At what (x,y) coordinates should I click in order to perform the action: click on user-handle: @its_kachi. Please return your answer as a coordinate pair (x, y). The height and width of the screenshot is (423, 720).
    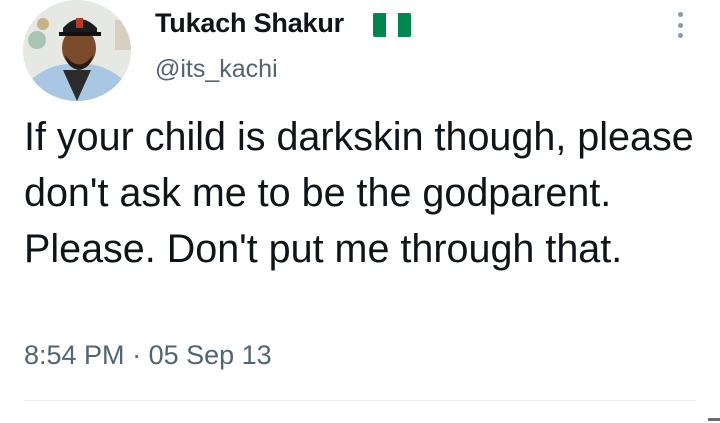
    Looking at the image, I should click on (216, 69).